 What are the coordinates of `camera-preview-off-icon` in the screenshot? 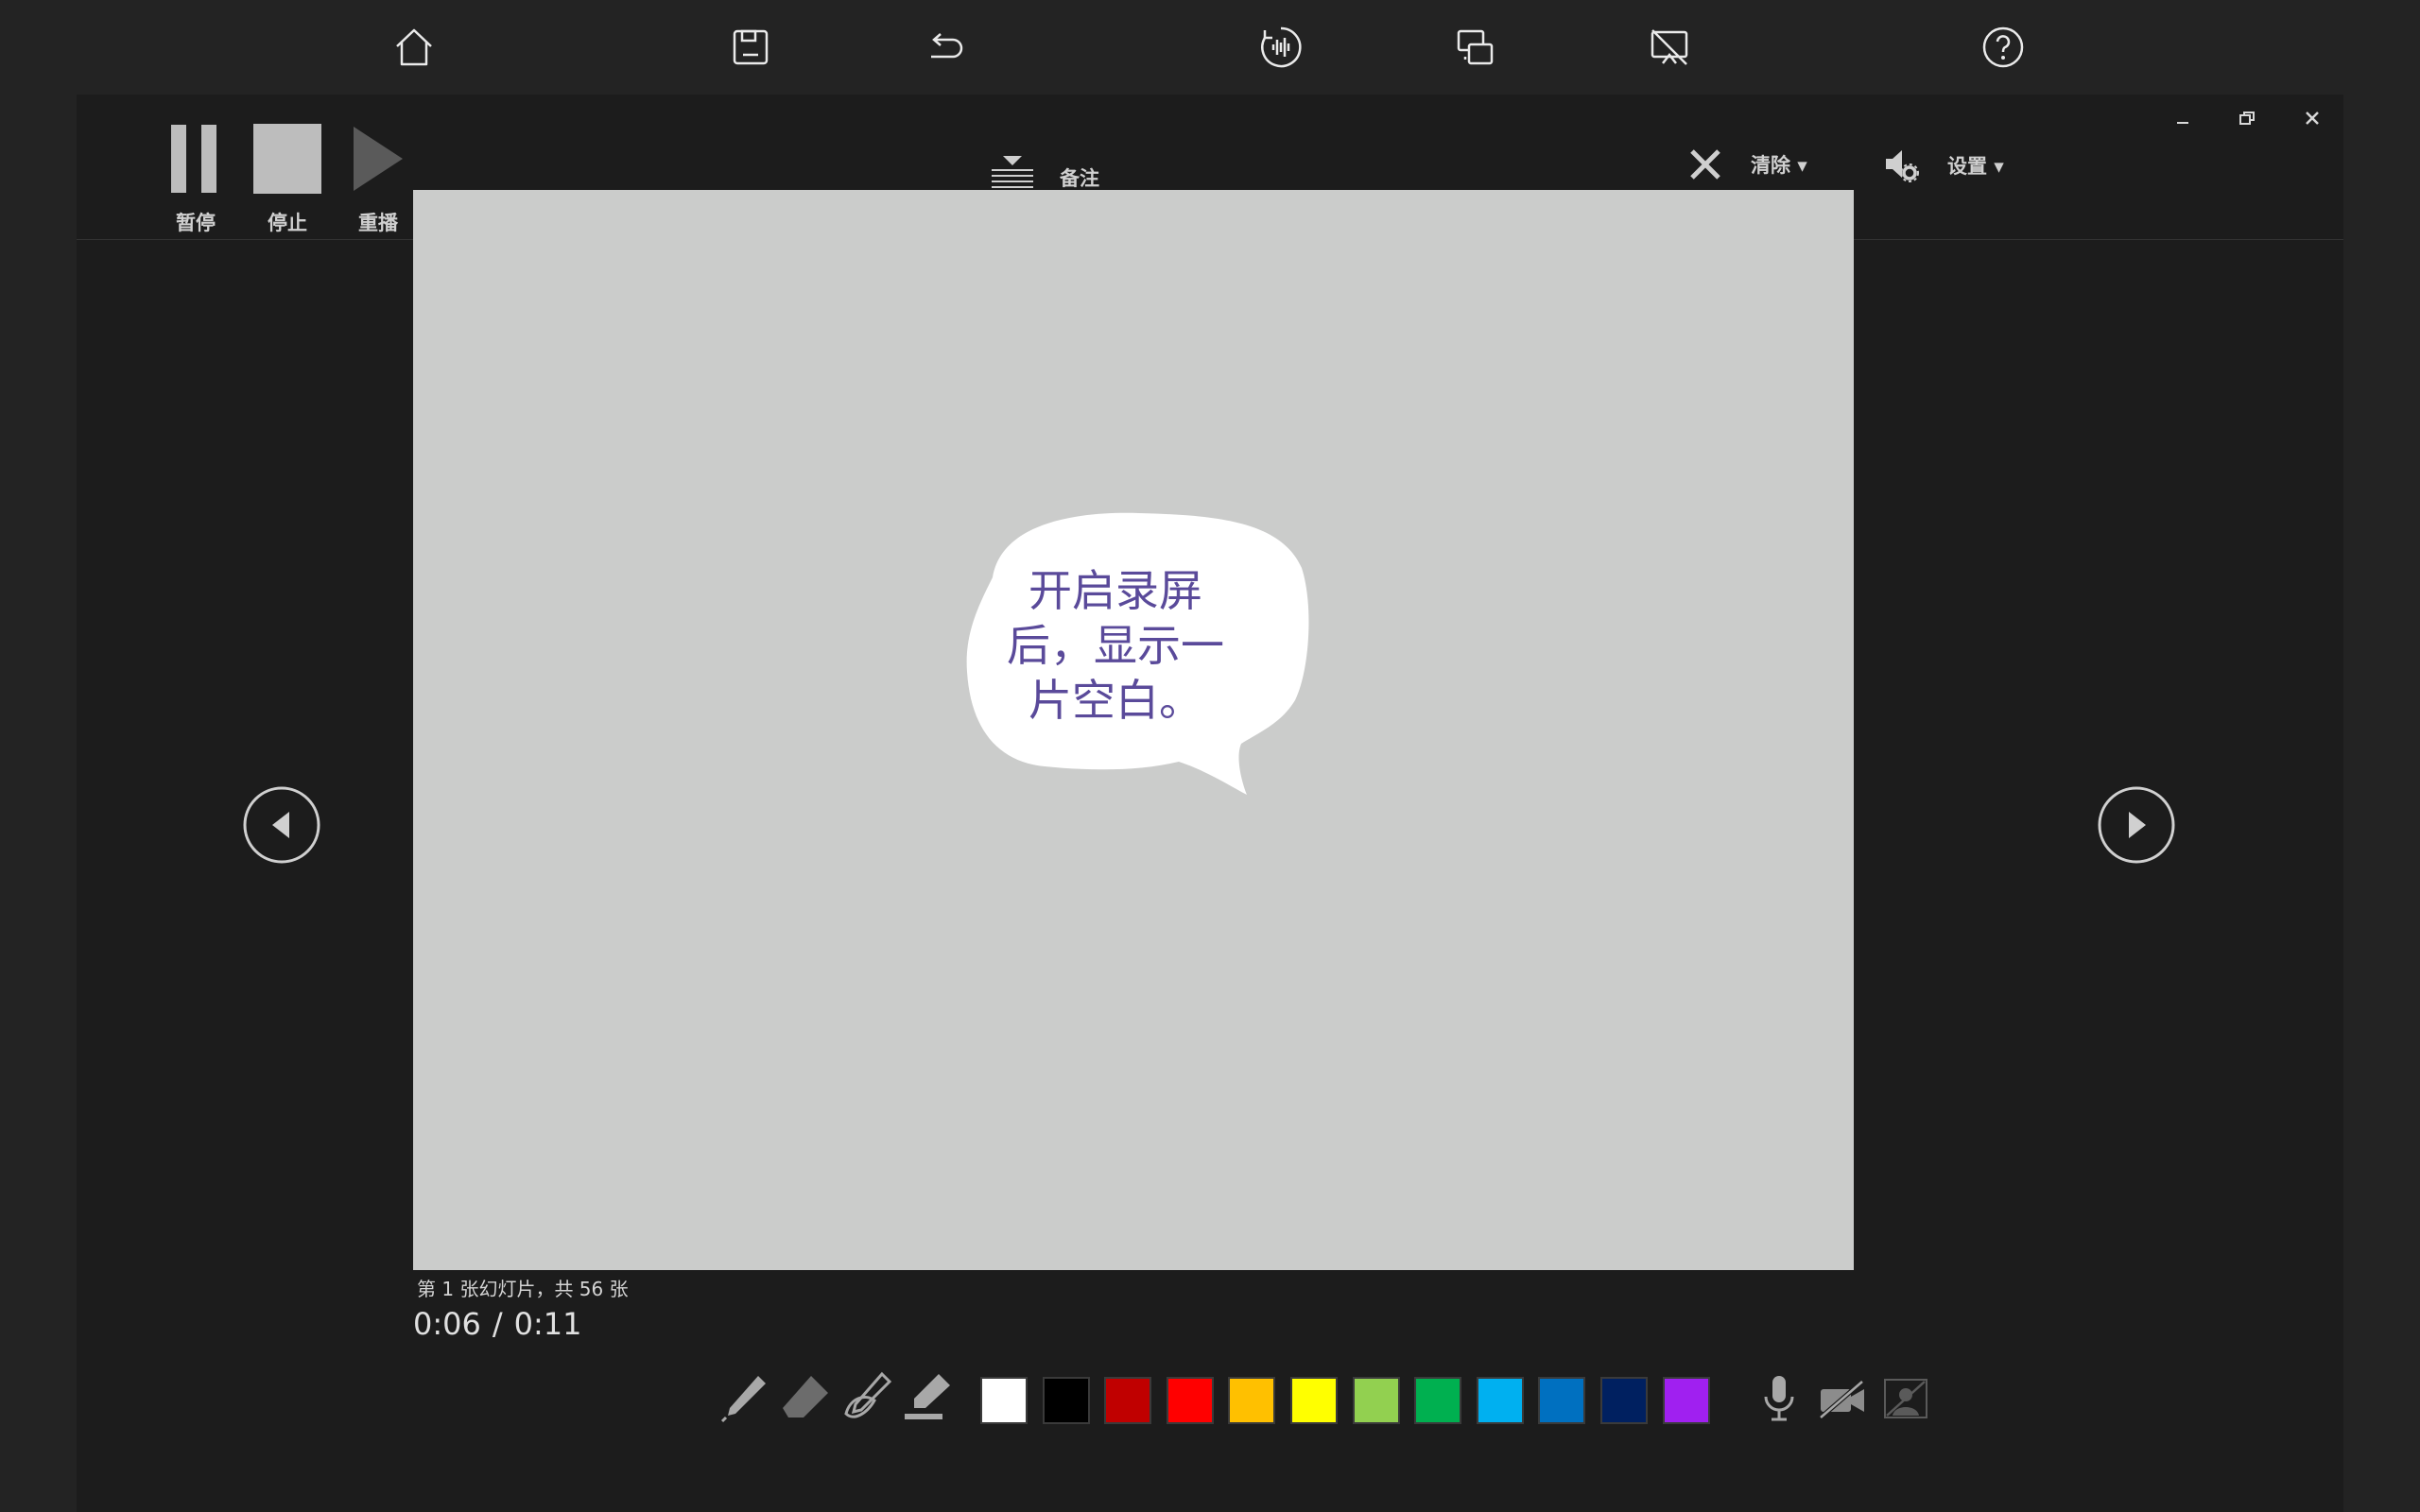 It's located at (1905, 1398).